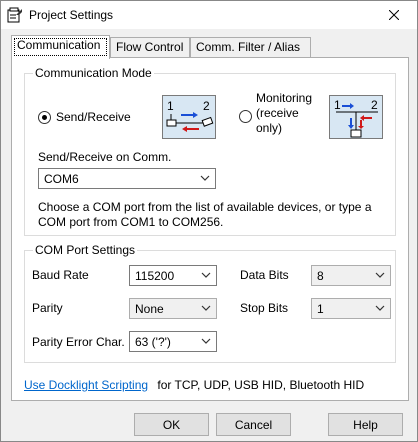  I want to click on send-receive-on-label: Send/Receive on Comm., so click(105, 157).